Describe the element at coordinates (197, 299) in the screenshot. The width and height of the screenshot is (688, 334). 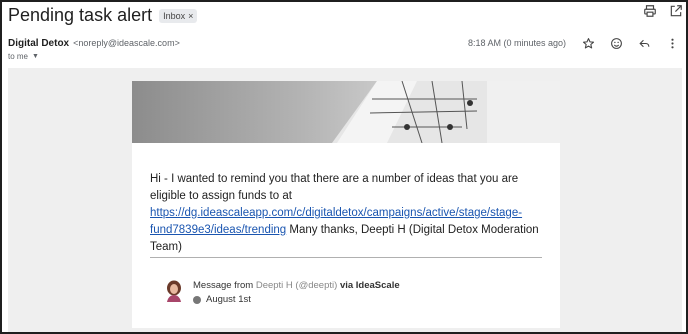
I see `status-dot-icon` at that location.